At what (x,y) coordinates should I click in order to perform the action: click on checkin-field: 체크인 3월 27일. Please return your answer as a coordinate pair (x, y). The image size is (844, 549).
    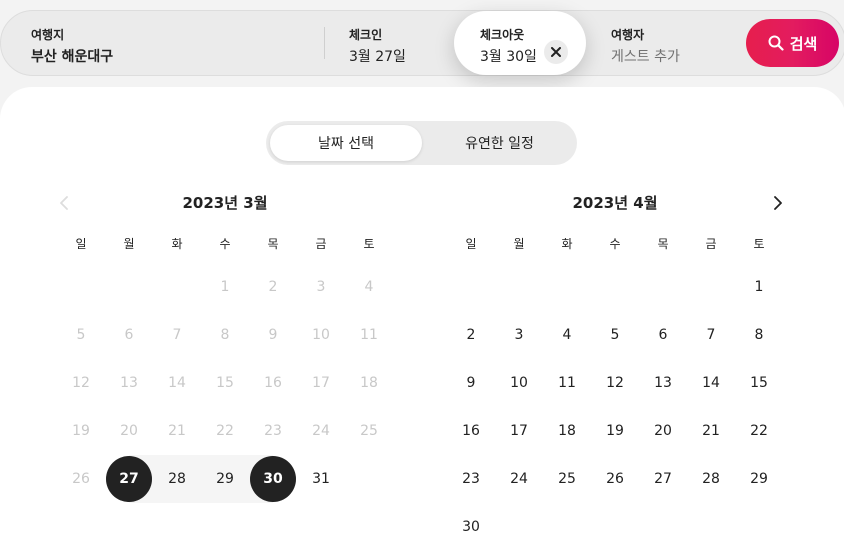
    Looking at the image, I should click on (399, 43).